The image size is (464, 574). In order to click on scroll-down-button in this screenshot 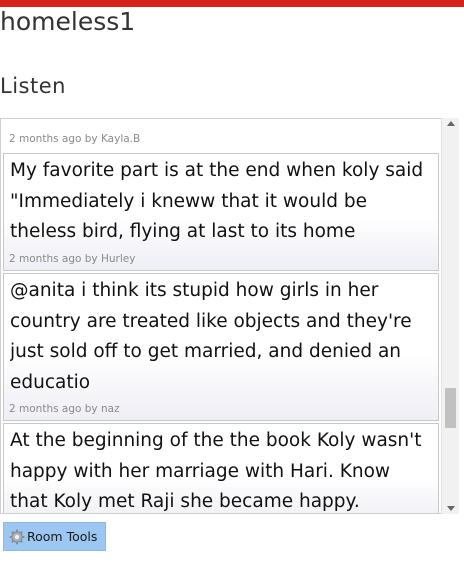, I will do `click(450, 508)`.